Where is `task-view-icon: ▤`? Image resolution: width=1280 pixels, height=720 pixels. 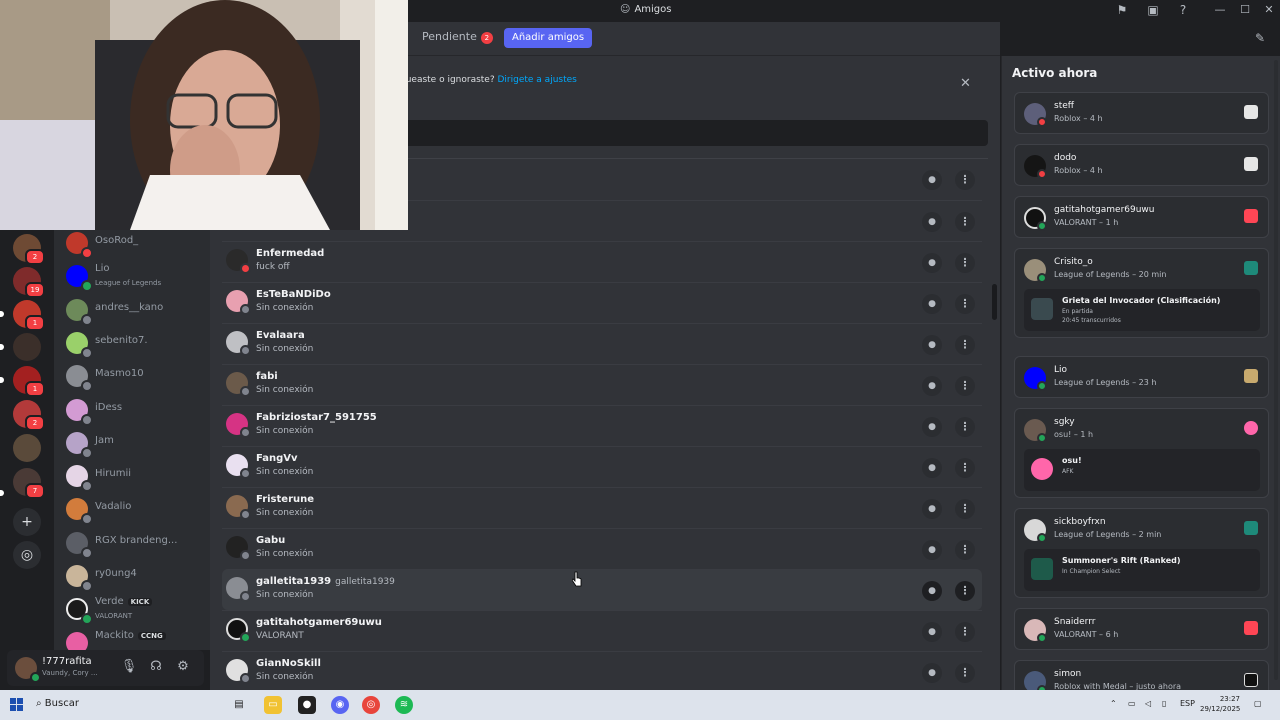 task-view-icon: ▤ is located at coordinates (239, 705).